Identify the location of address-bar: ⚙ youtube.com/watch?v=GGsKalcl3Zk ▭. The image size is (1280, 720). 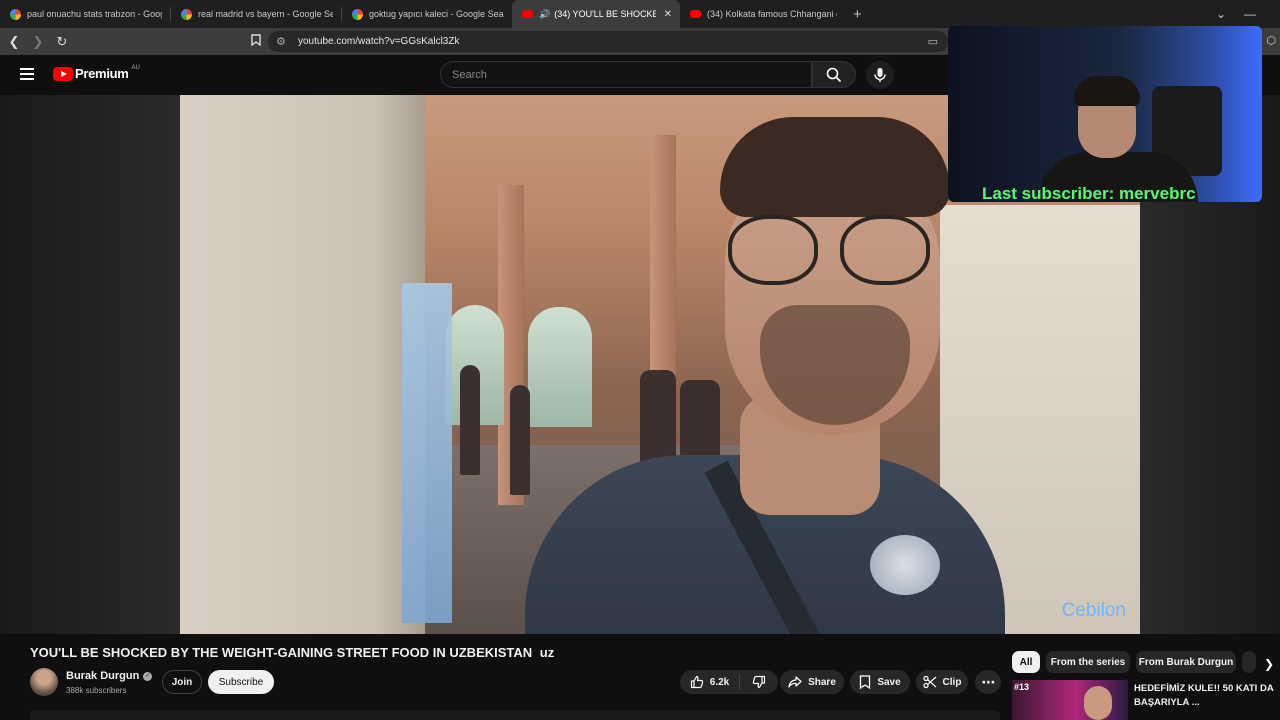
(608, 41).